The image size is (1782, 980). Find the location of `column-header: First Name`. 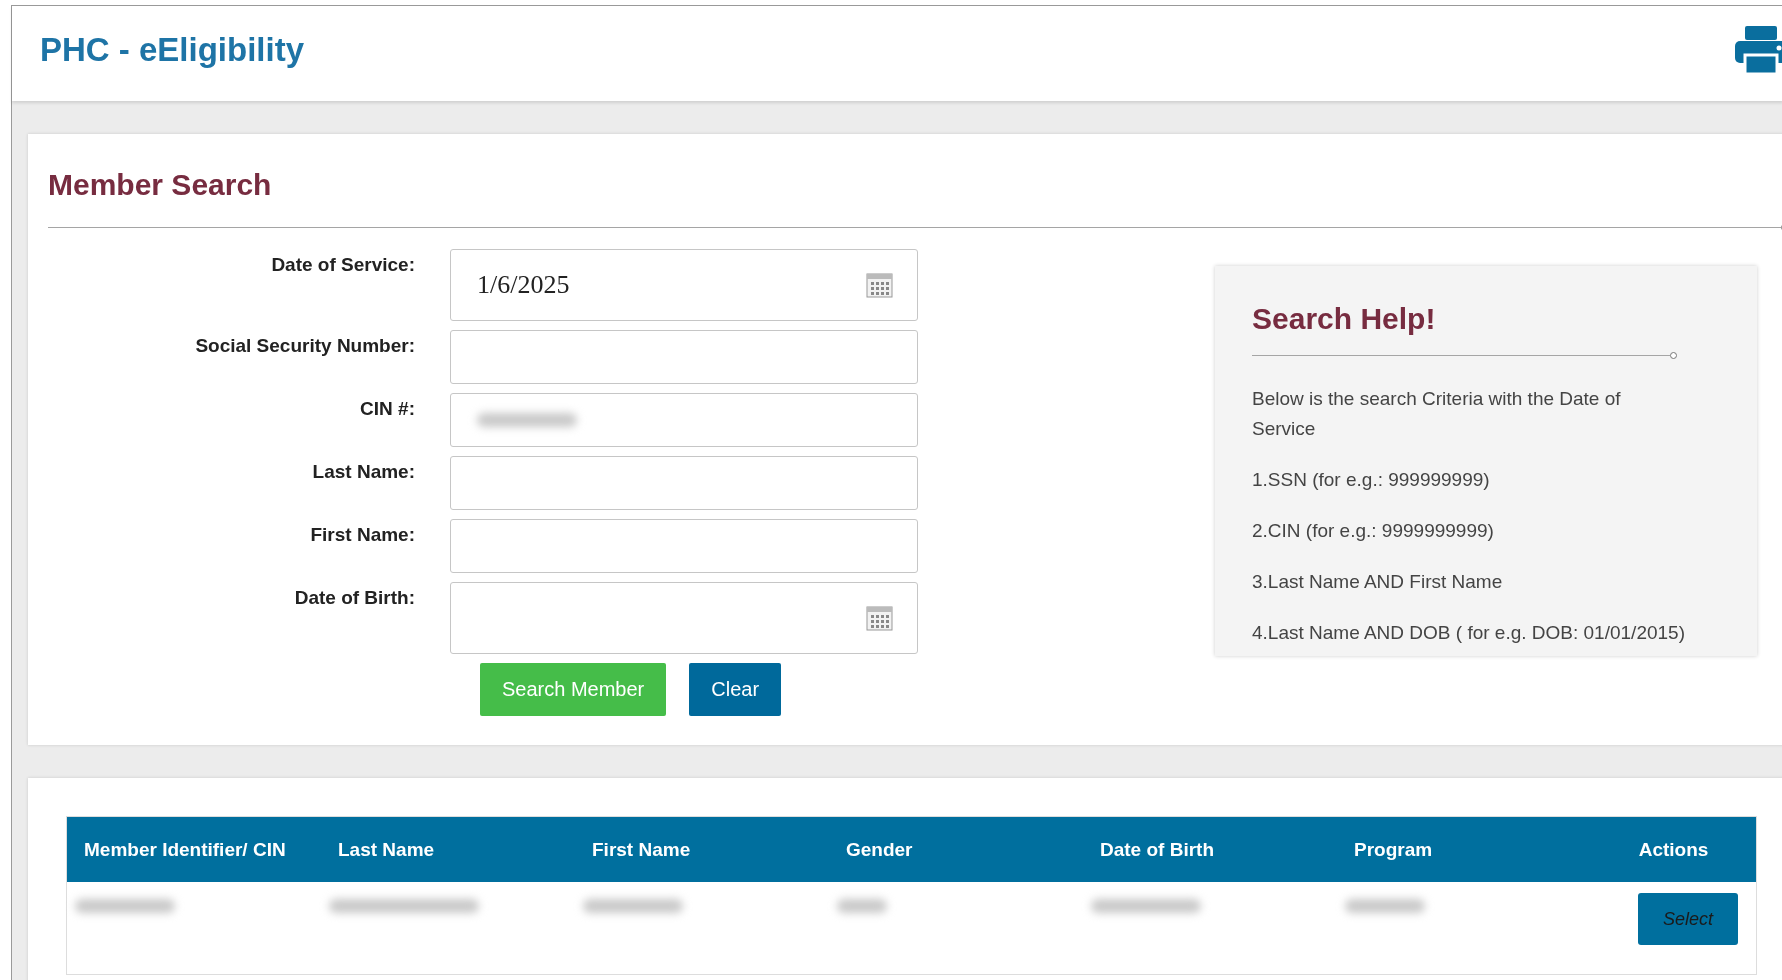

column-header: First Name is located at coordinates (641, 849).